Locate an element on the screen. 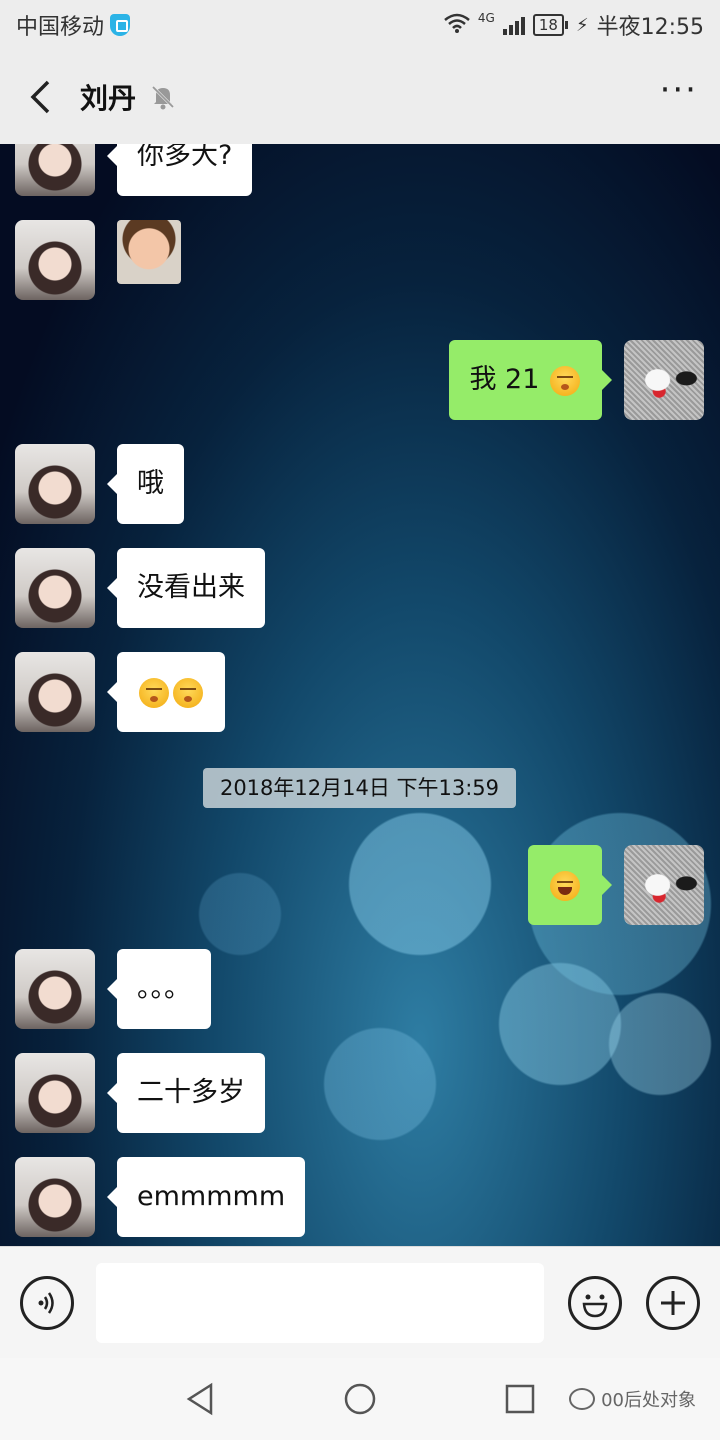  more-functions-button is located at coordinates (673, 1302).